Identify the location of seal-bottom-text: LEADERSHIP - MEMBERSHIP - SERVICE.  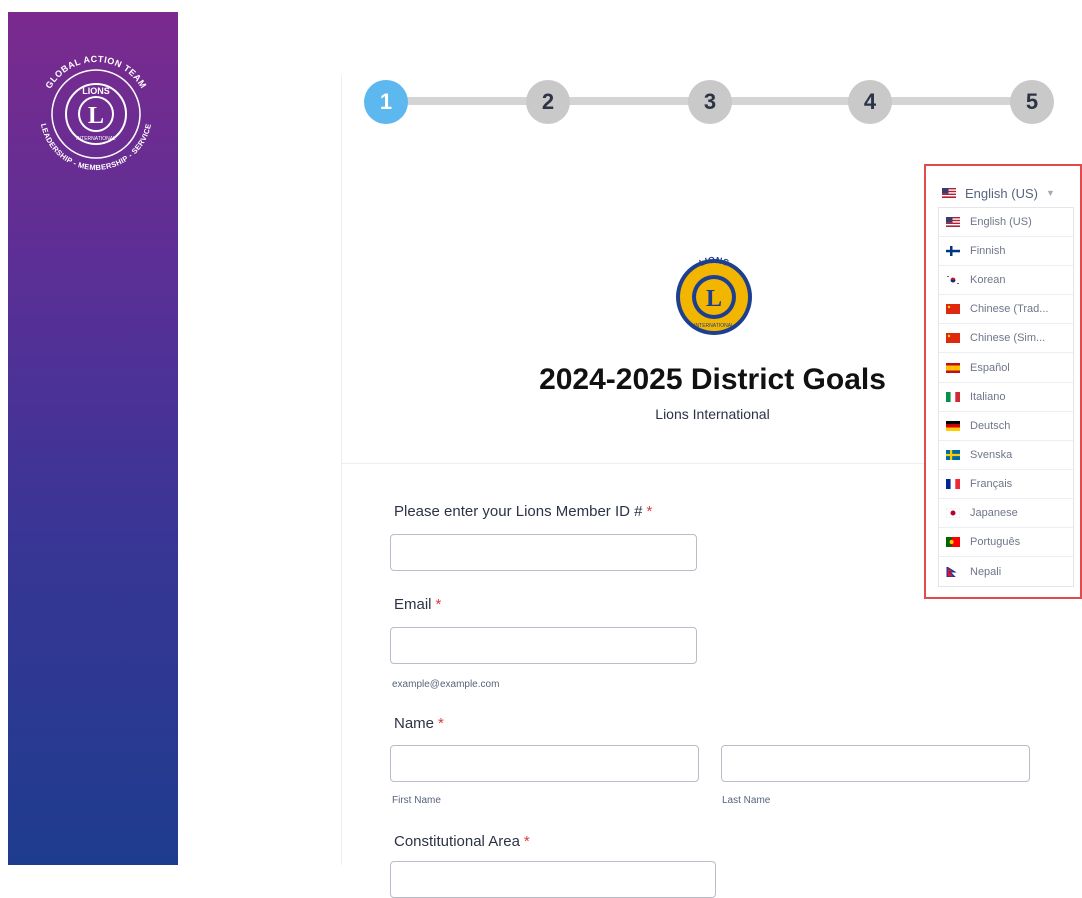
(96, 148).